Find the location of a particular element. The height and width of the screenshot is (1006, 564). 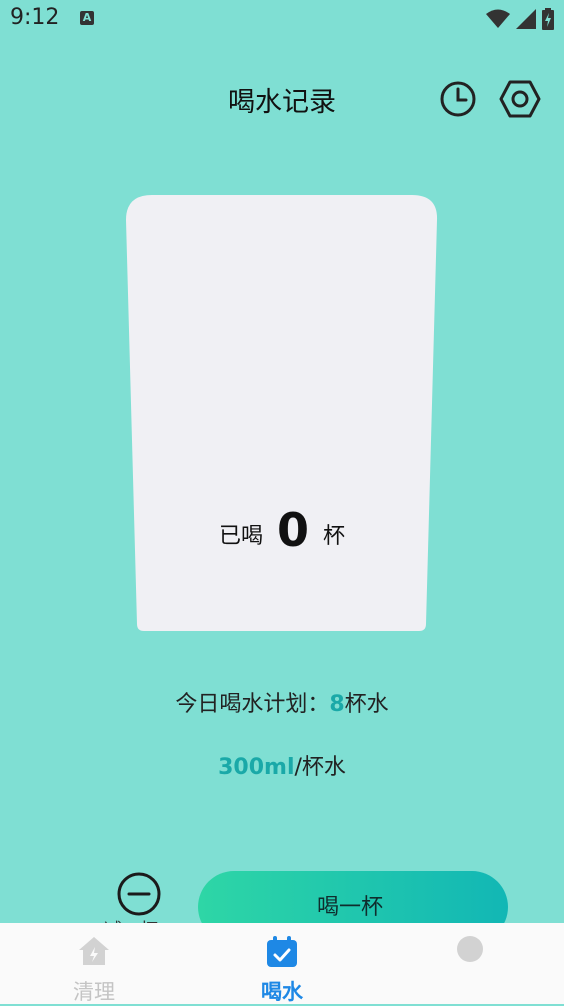

nav-item-clean: 清理 is located at coordinates (94, 963).